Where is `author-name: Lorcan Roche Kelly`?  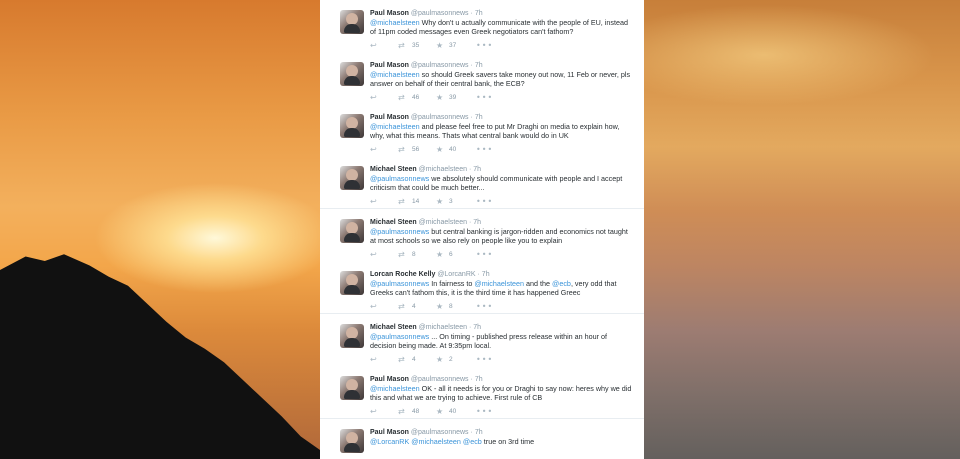 author-name: Lorcan Roche Kelly is located at coordinates (402, 274).